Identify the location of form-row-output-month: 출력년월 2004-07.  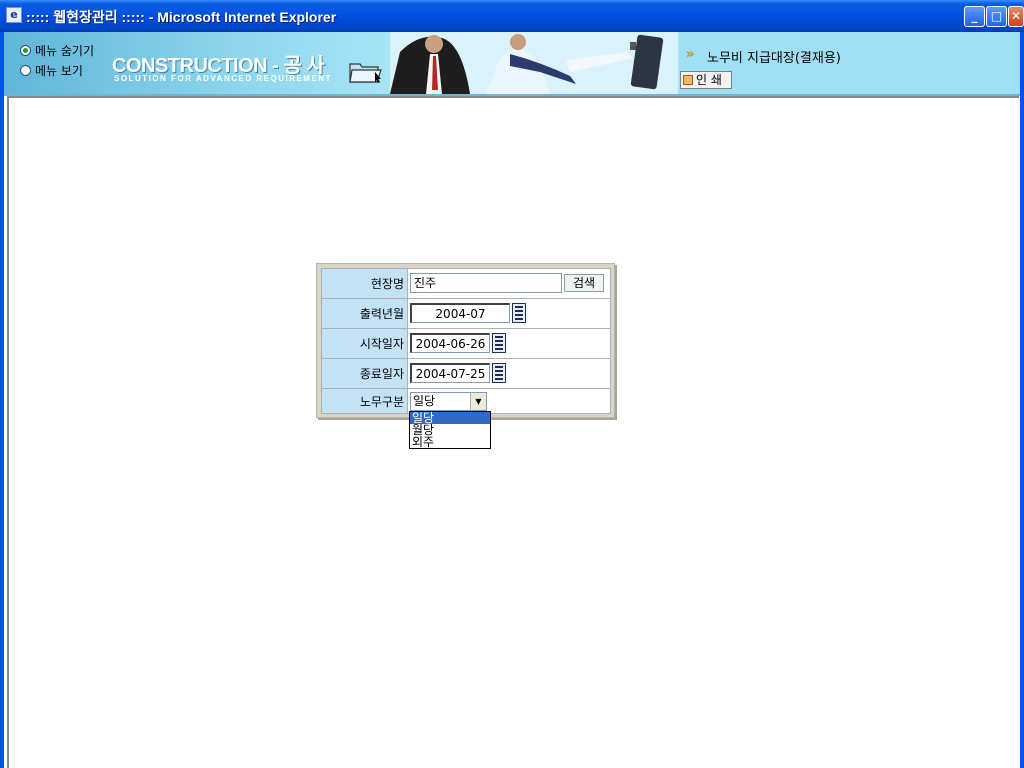
(466, 313).